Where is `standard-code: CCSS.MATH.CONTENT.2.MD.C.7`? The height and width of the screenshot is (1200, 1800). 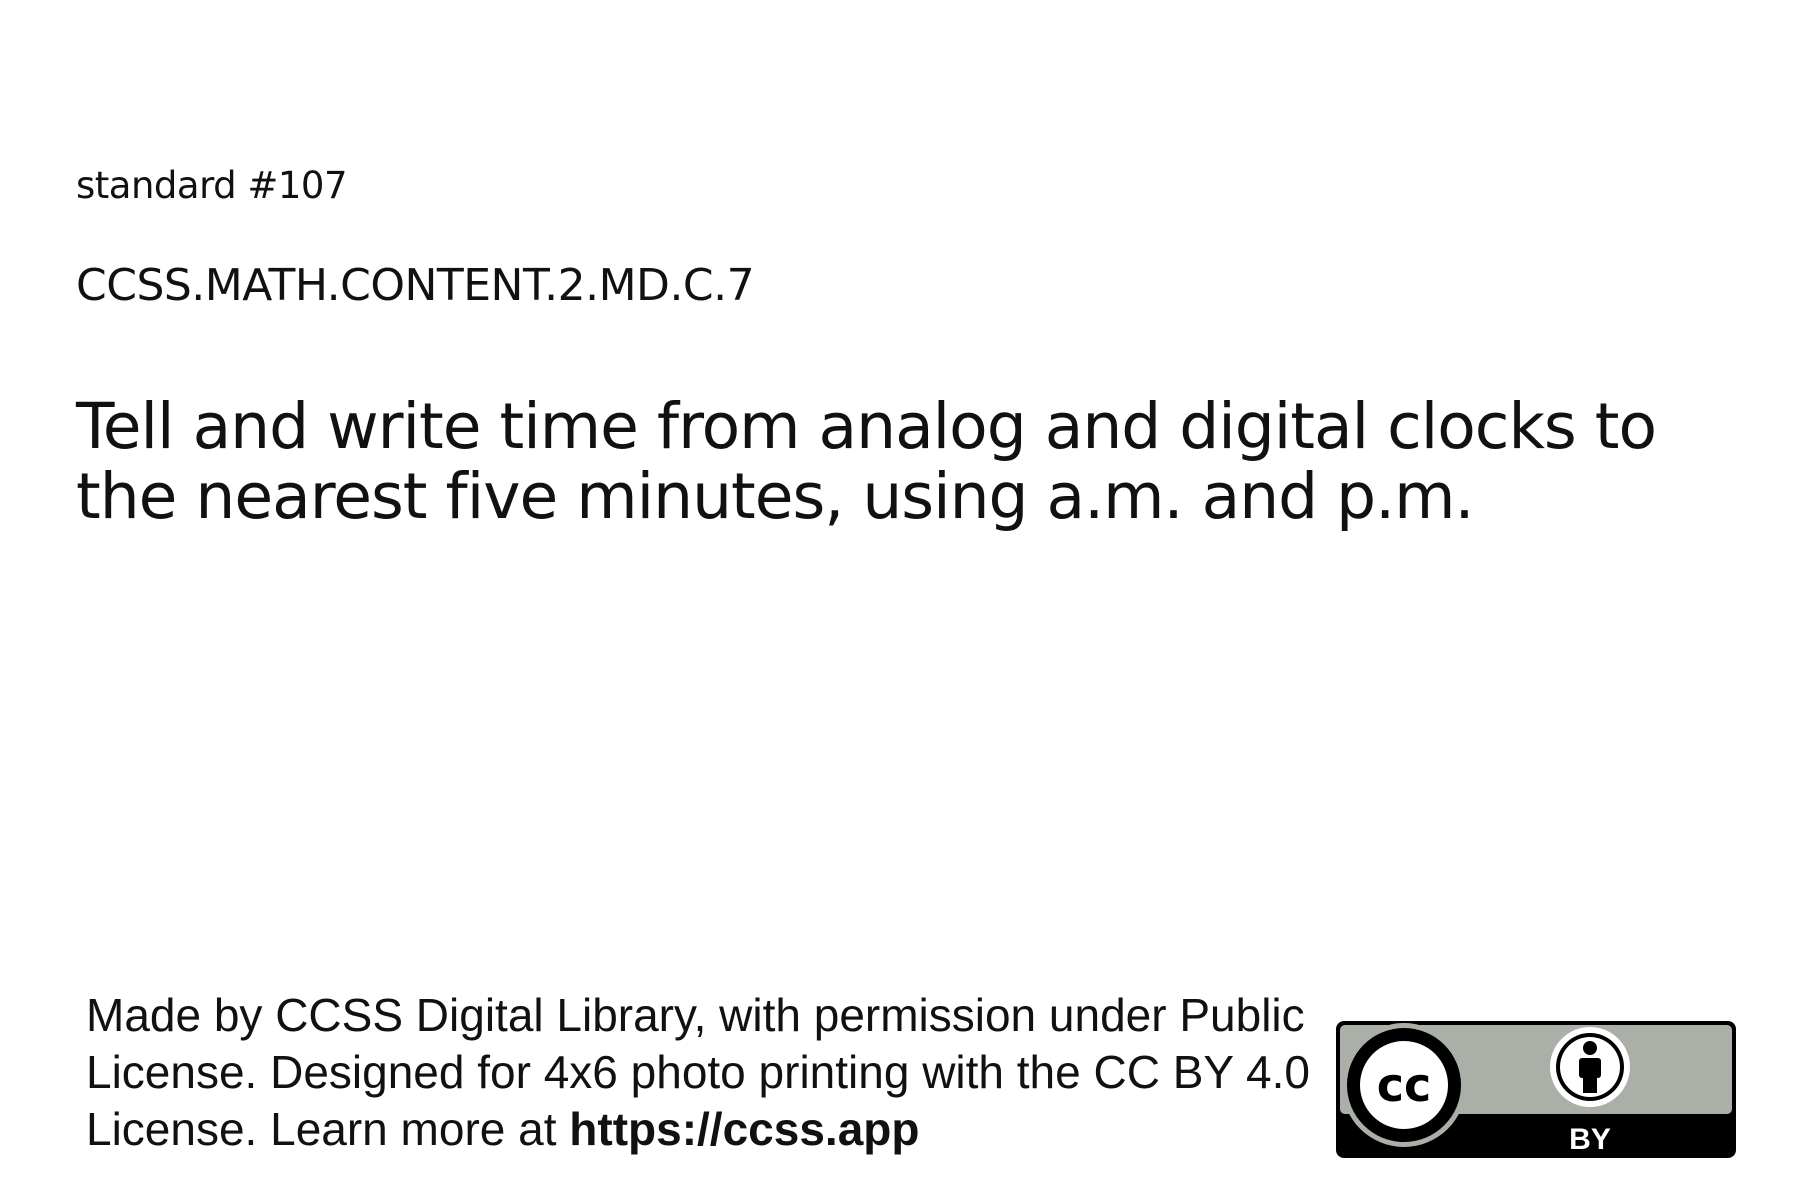
standard-code: CCSS.MATH.CONTENT.2.MD.C.7 is located at coordinates (415, 285).